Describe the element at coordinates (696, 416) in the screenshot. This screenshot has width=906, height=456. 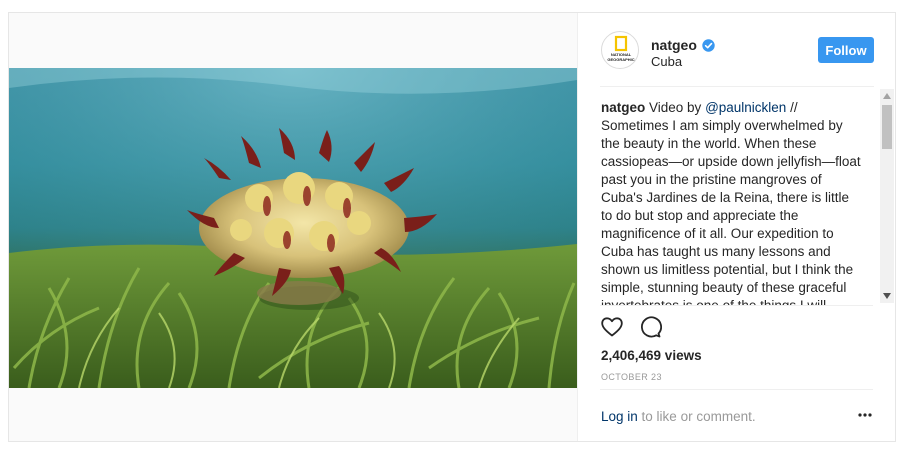
I see `comment-prompt-text: to like or comment.` at that location.